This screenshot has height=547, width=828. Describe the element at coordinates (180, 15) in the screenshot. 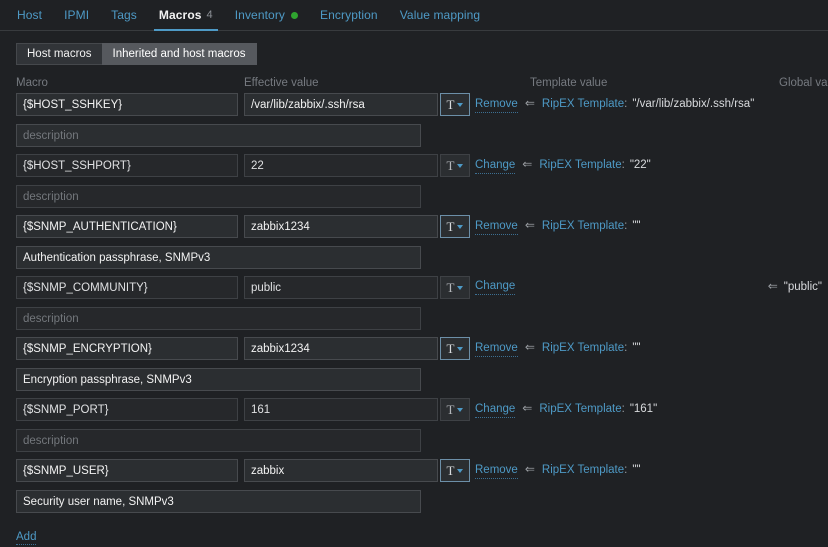

I see `tab-label: Macros` at that location.